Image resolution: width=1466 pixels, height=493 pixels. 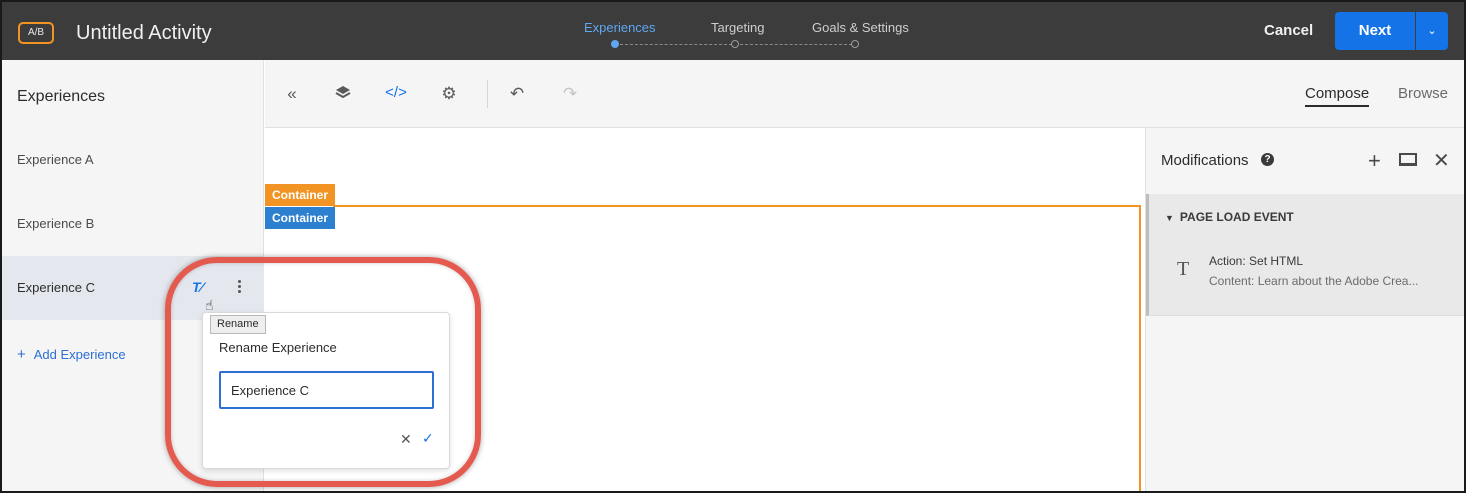 What do you see at coordinates (1183, 269) in the screenshot?
I see `text-type-icon: T` at bounding box center [1183, 269].